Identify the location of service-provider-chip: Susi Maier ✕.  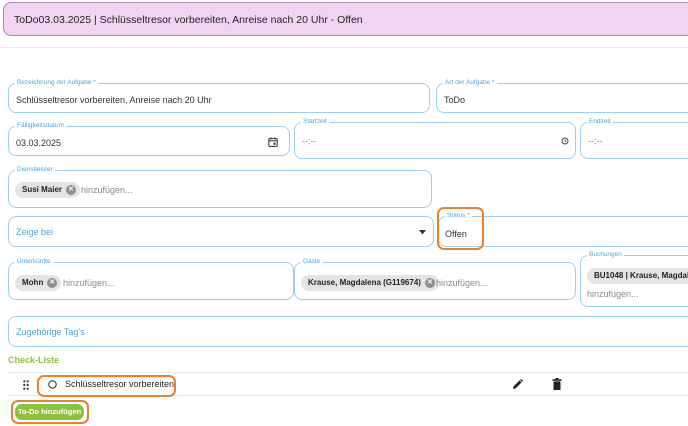
(48, 190).